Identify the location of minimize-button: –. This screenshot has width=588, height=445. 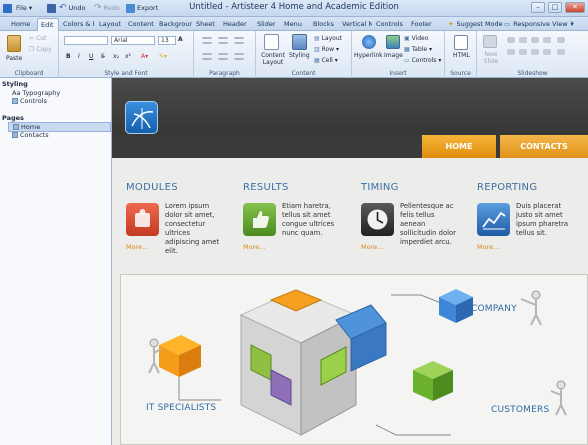
(538, 7).